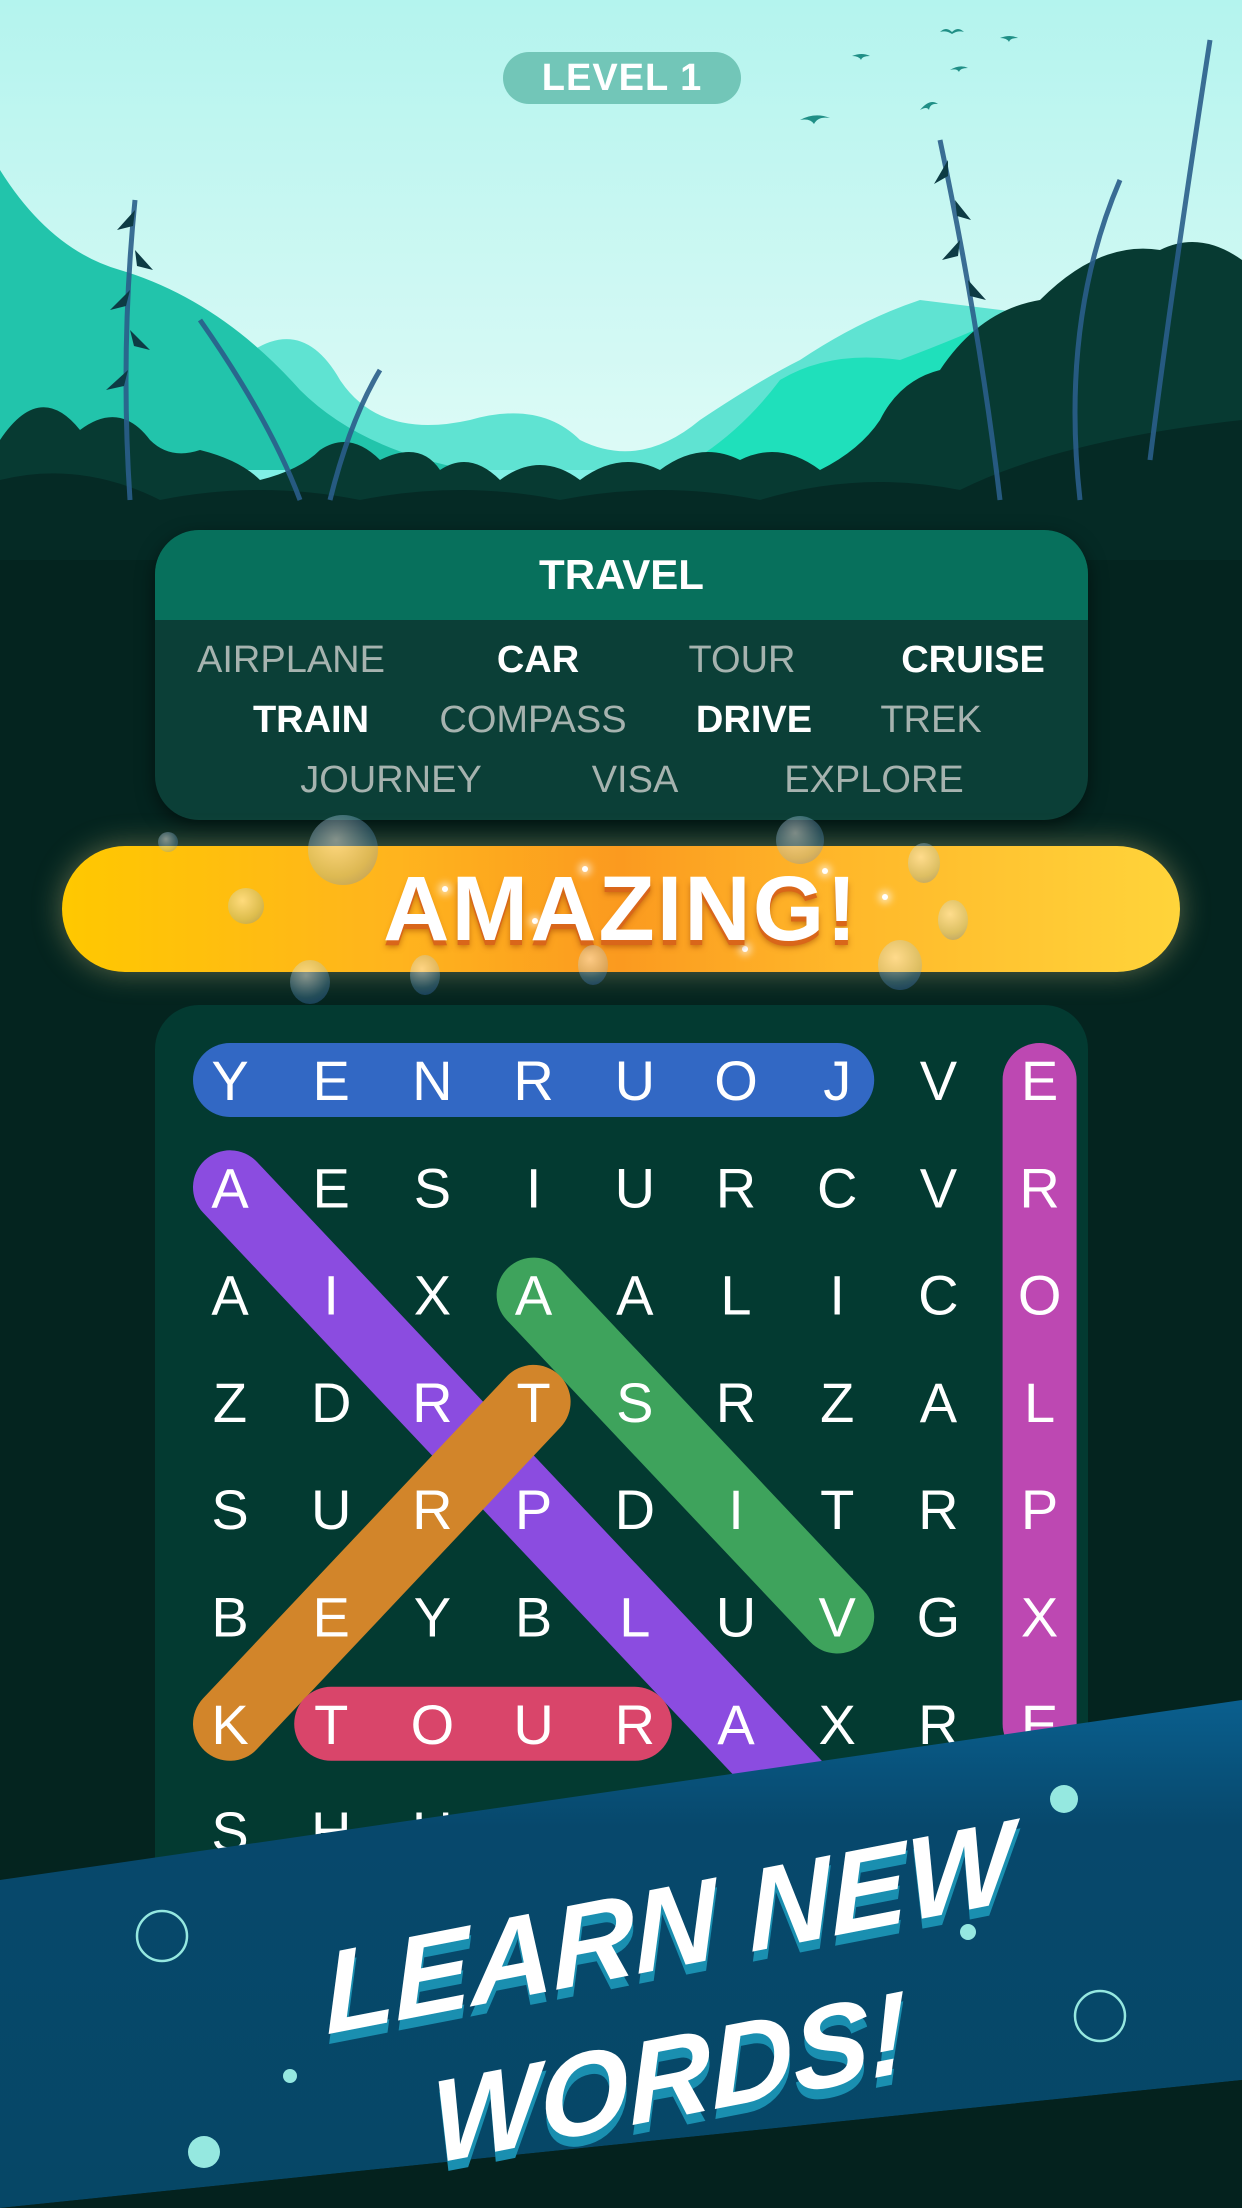  What do you see at coordinates (229, 1724) in the screenshot?
I see `grid-letter: K` at bounding box center [229, 1724].